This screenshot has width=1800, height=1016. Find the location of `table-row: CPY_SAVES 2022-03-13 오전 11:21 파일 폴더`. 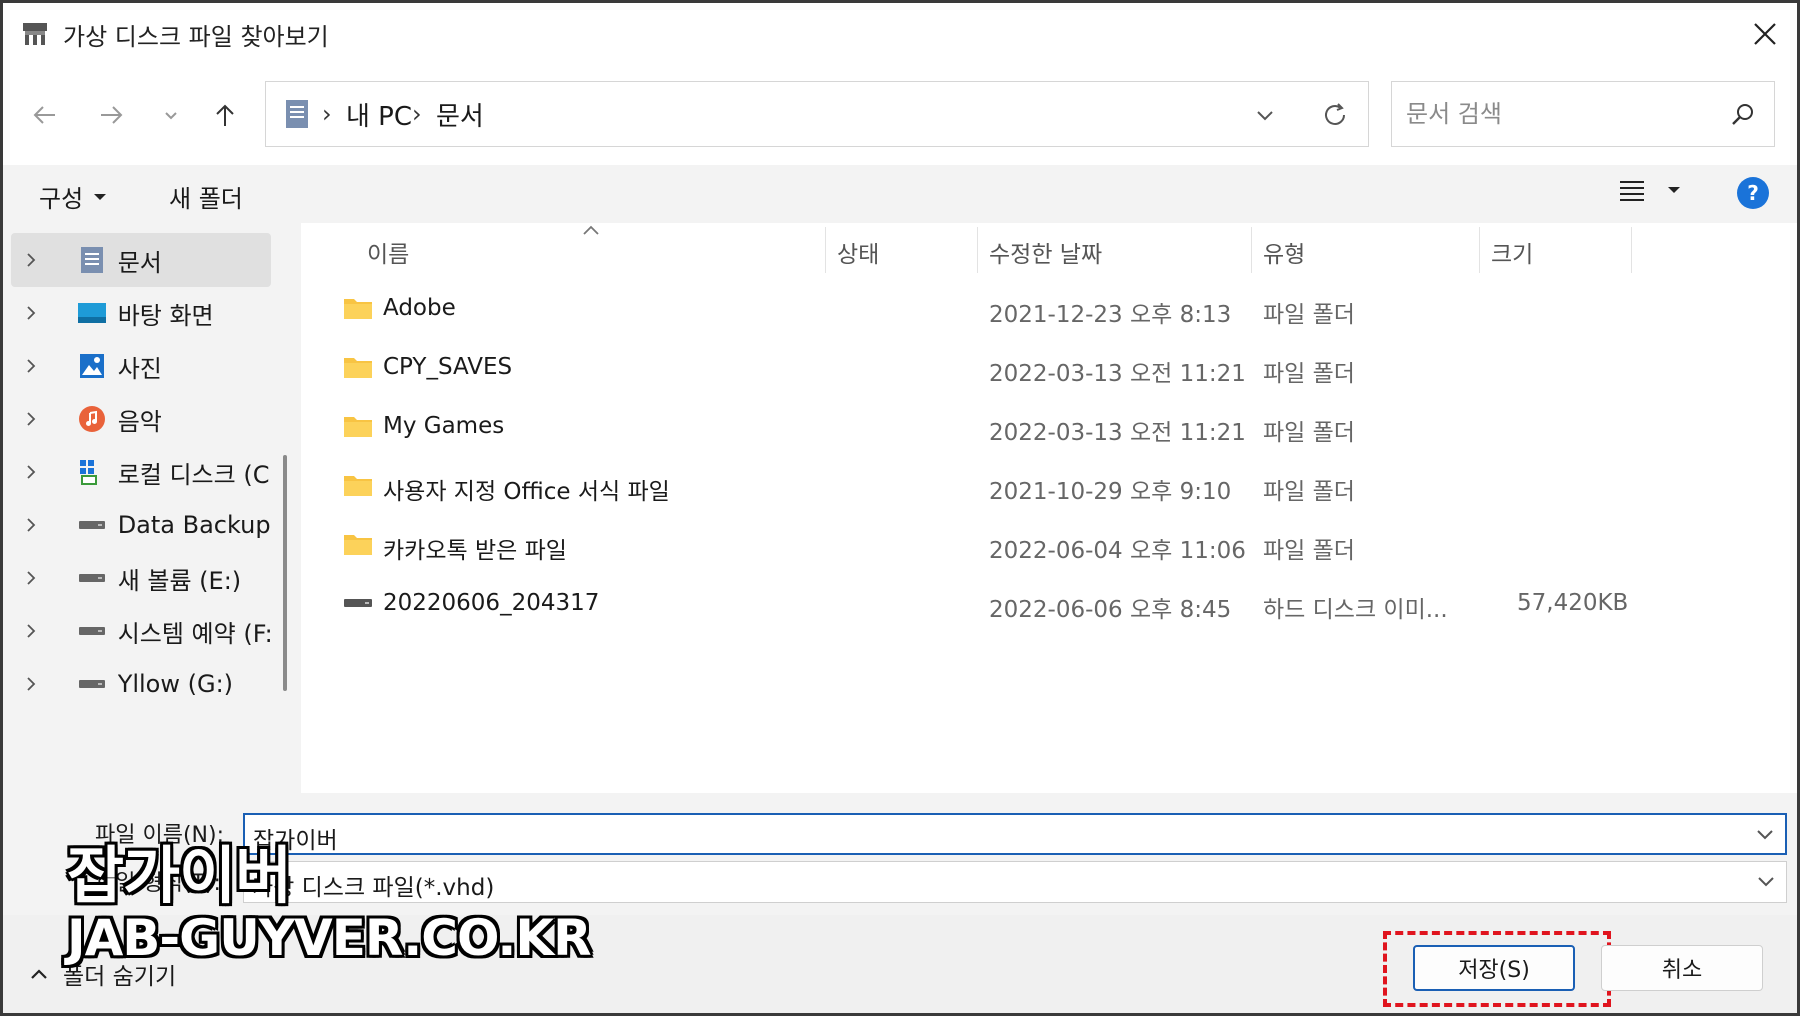

table-row: CPY_SAVES 2022-03-13 오전 11:21 파일 폴더 is located at coordinates (1031, 369).